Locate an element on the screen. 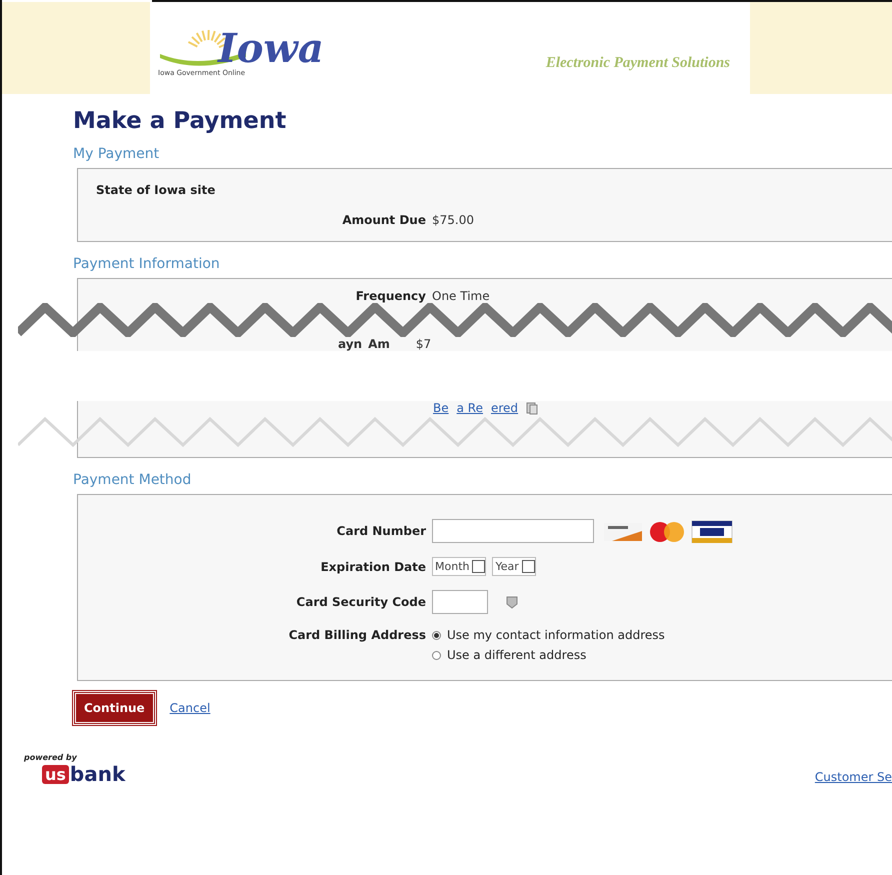 This screenshot has height=875, width=892. field-value: One Time is located at coordinates (461, 296).